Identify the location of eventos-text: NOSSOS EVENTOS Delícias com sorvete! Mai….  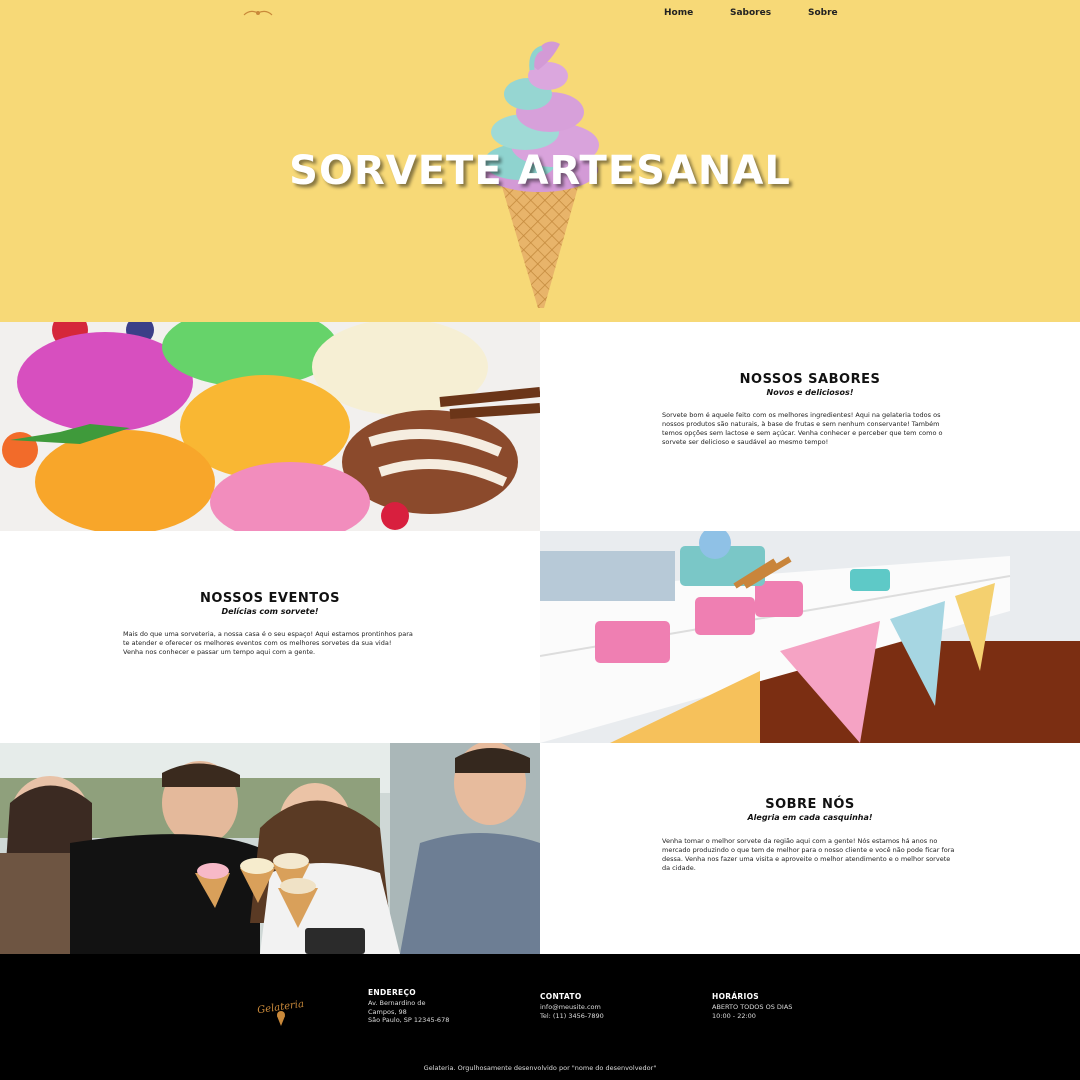
(270, 637).